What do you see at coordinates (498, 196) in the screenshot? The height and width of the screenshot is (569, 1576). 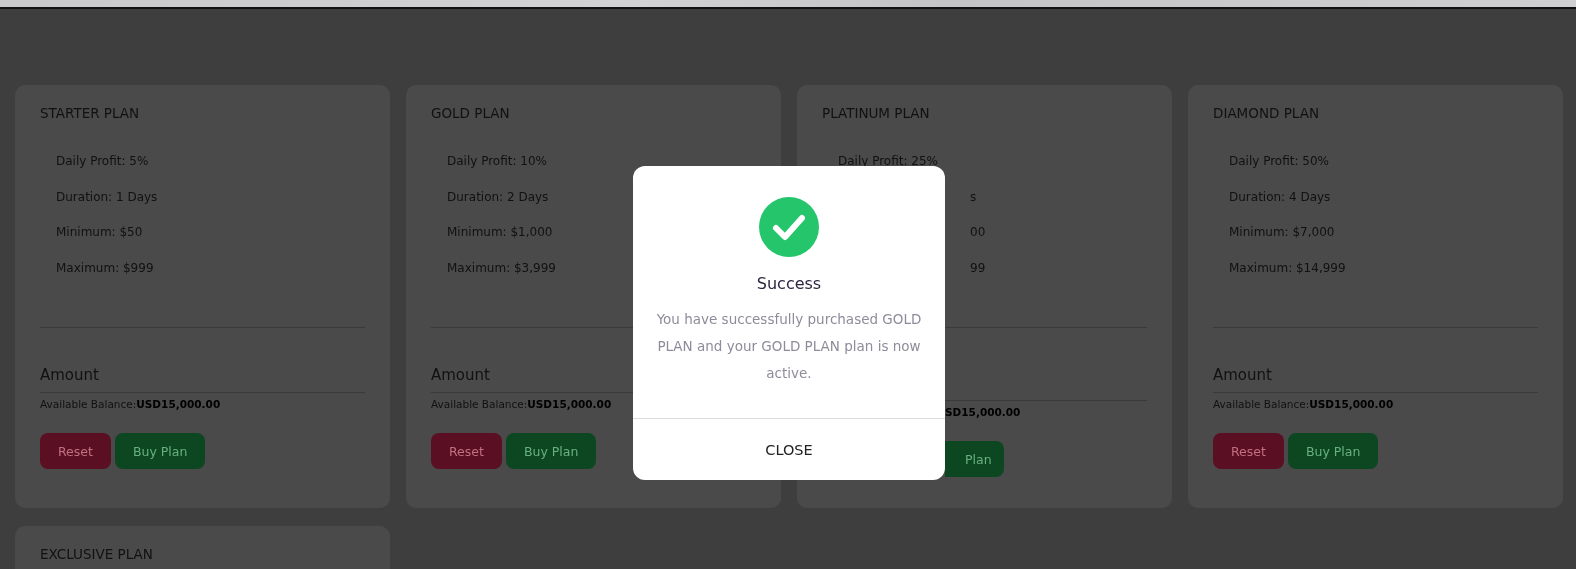 I see `plan-feature: Duration: 2 Days` at bounding box center [498, 196].